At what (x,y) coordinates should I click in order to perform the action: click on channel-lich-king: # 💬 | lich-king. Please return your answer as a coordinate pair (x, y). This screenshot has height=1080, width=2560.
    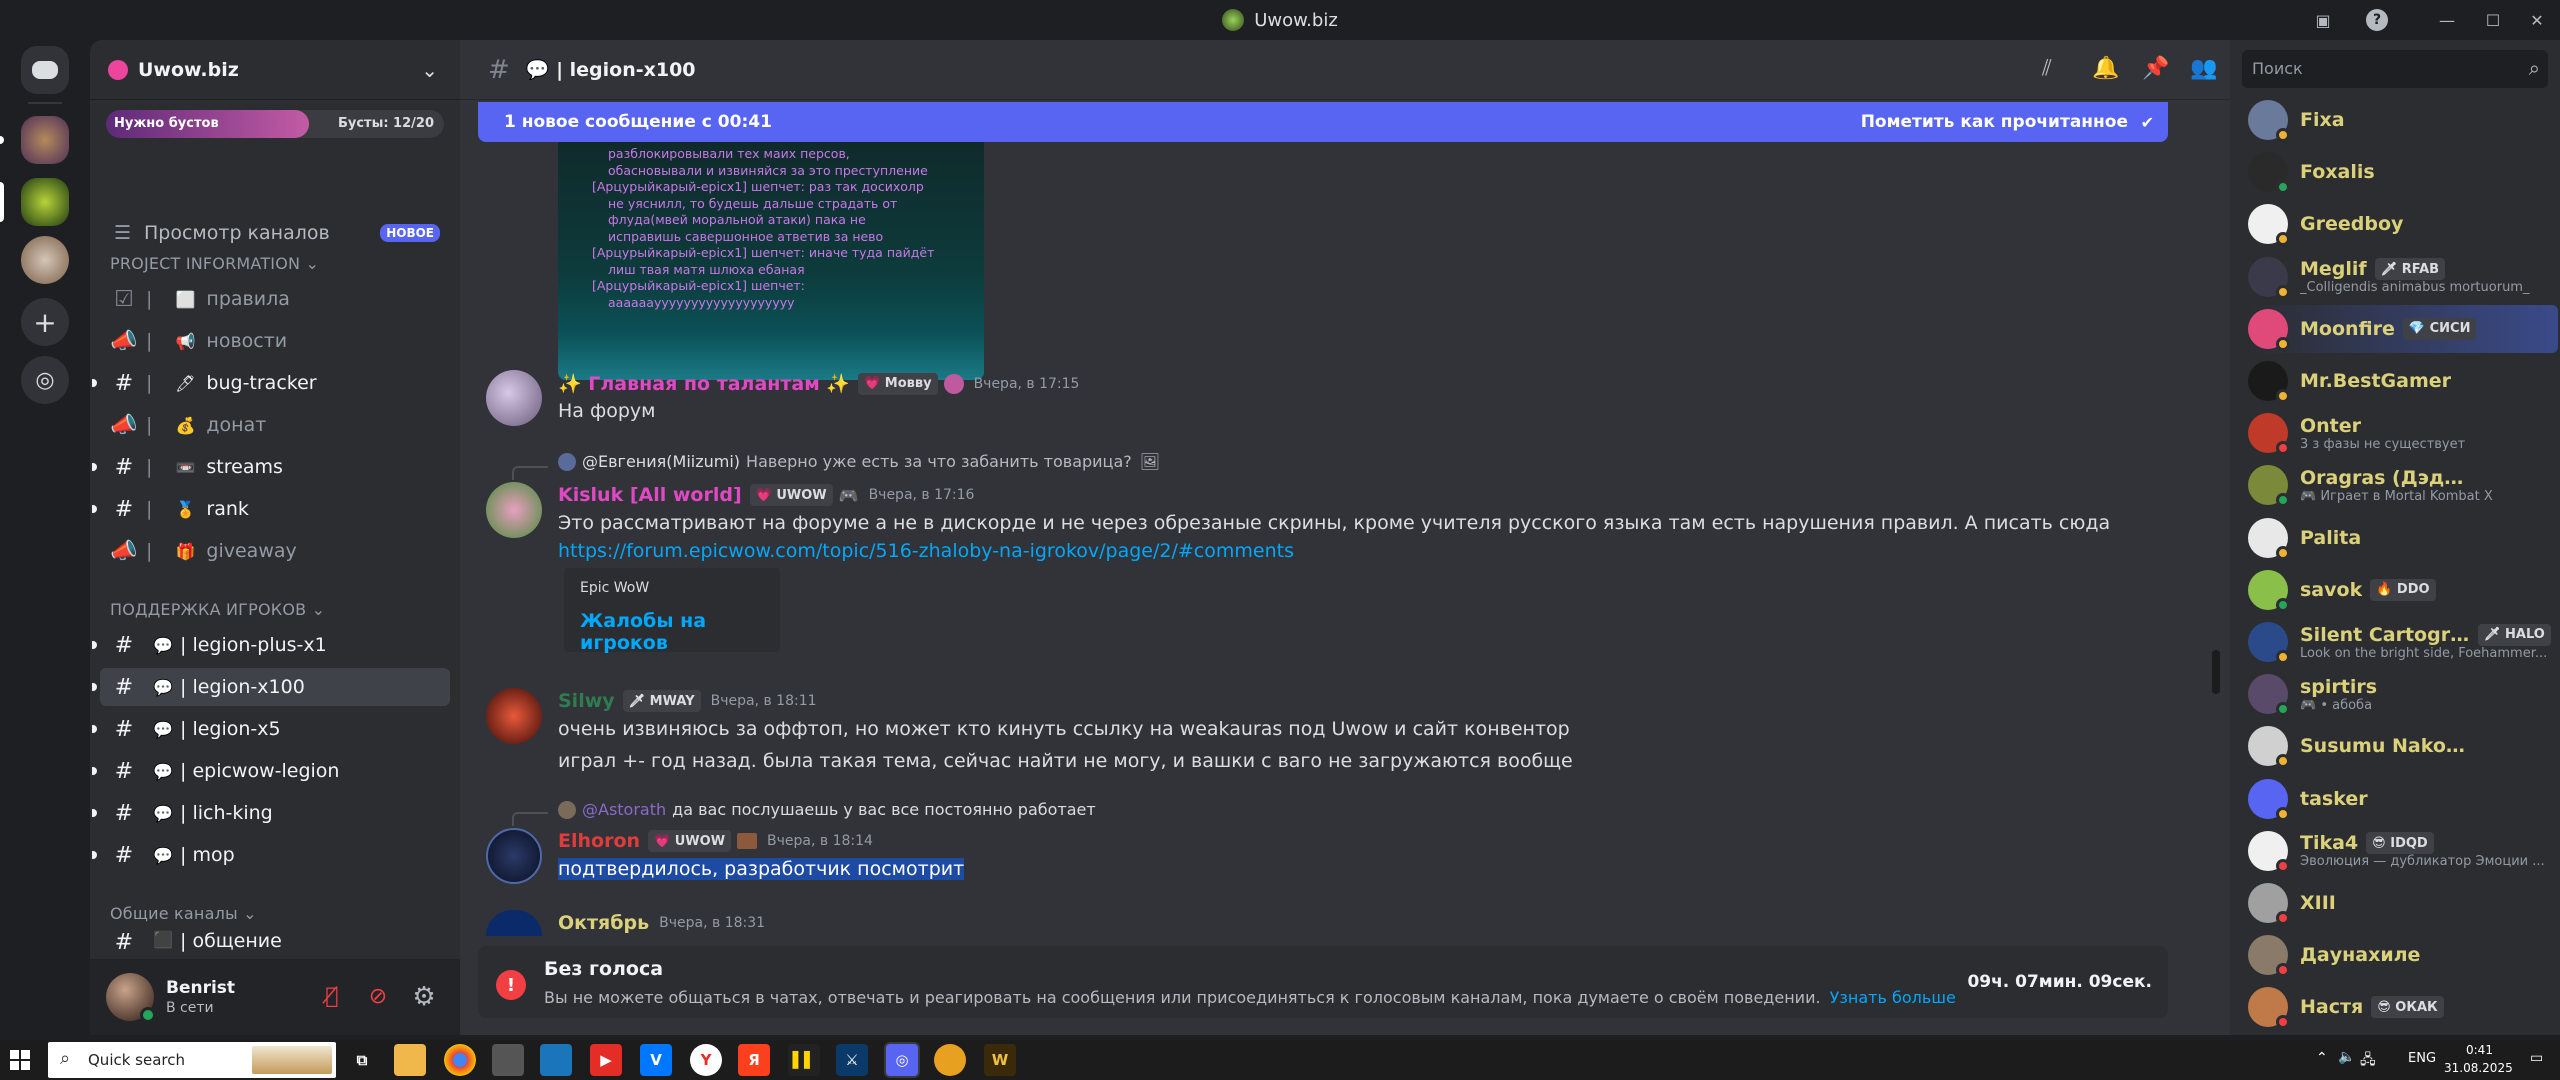
    Looking at the image, I should click on (271, 813).